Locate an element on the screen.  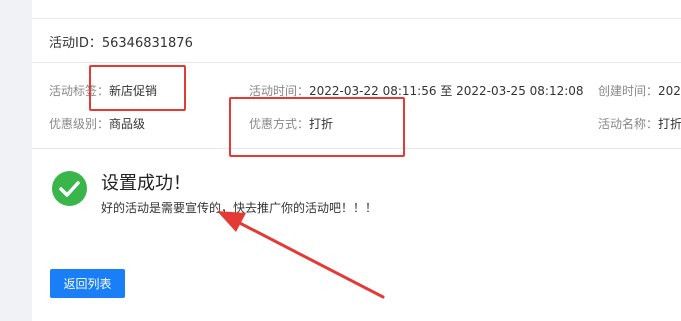
annotation-box-tag is located at coordinates (137, 88).